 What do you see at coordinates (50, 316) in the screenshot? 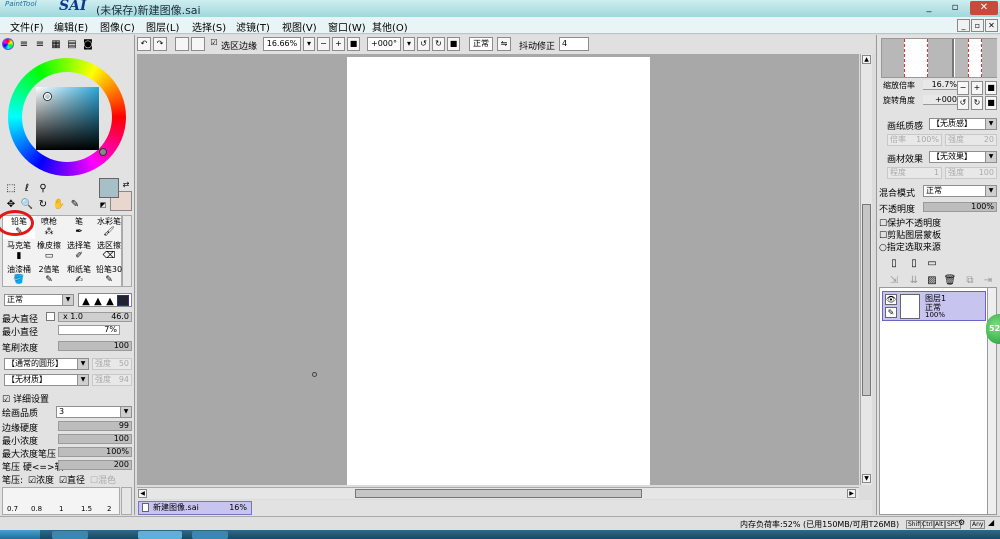
I see `max-size-checkbox` at bounding box center [50, 316].